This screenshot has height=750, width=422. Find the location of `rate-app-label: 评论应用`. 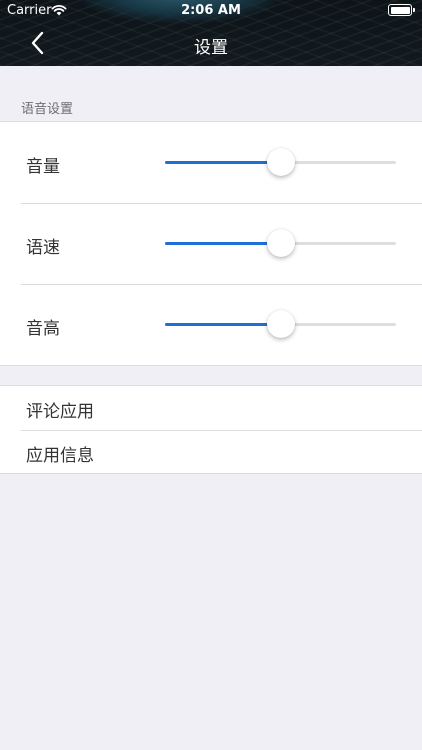

rate-app-label: 评论应用 is located at coordinates (60, 412).